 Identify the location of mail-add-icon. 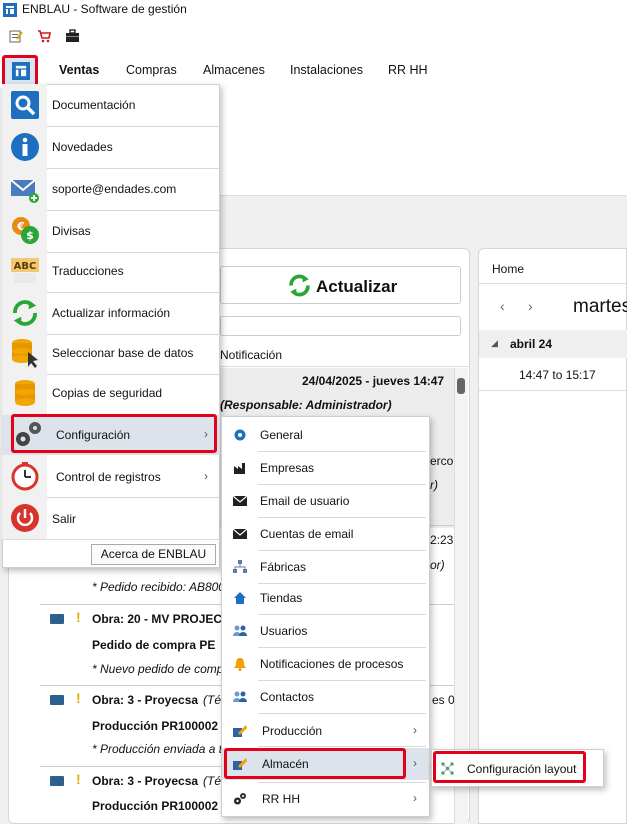
(24, 191).